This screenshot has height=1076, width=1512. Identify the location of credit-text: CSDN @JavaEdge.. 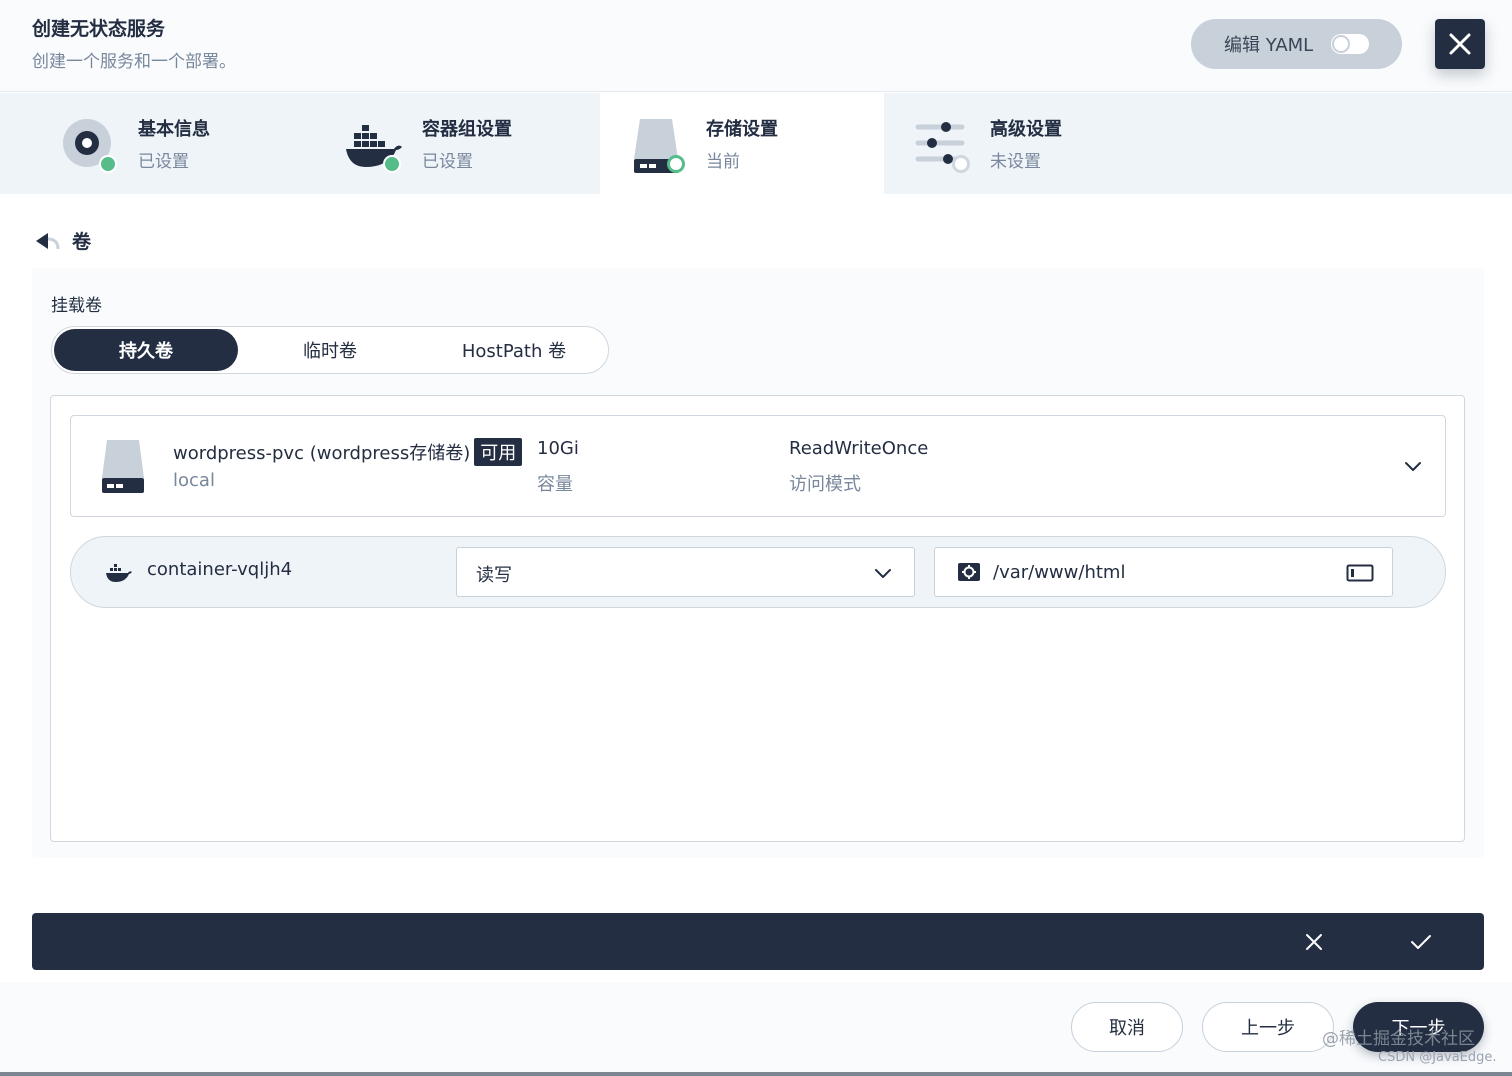
(1437, 1057).